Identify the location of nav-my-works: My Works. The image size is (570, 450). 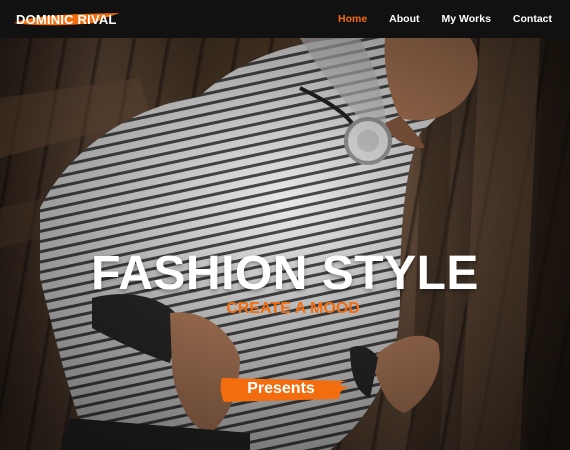
(466, 19).